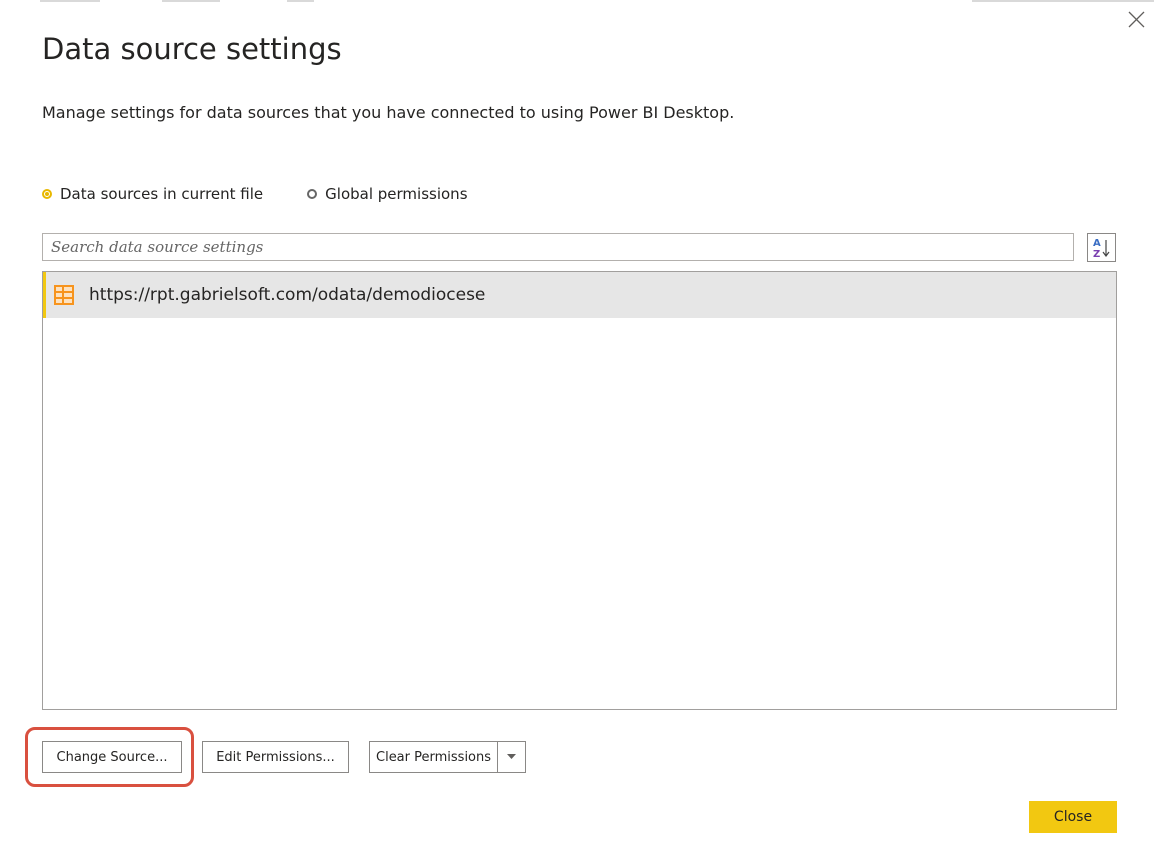 The image size is (1155, 854). I want to click on radio-selected-icon, so click(47, 194).